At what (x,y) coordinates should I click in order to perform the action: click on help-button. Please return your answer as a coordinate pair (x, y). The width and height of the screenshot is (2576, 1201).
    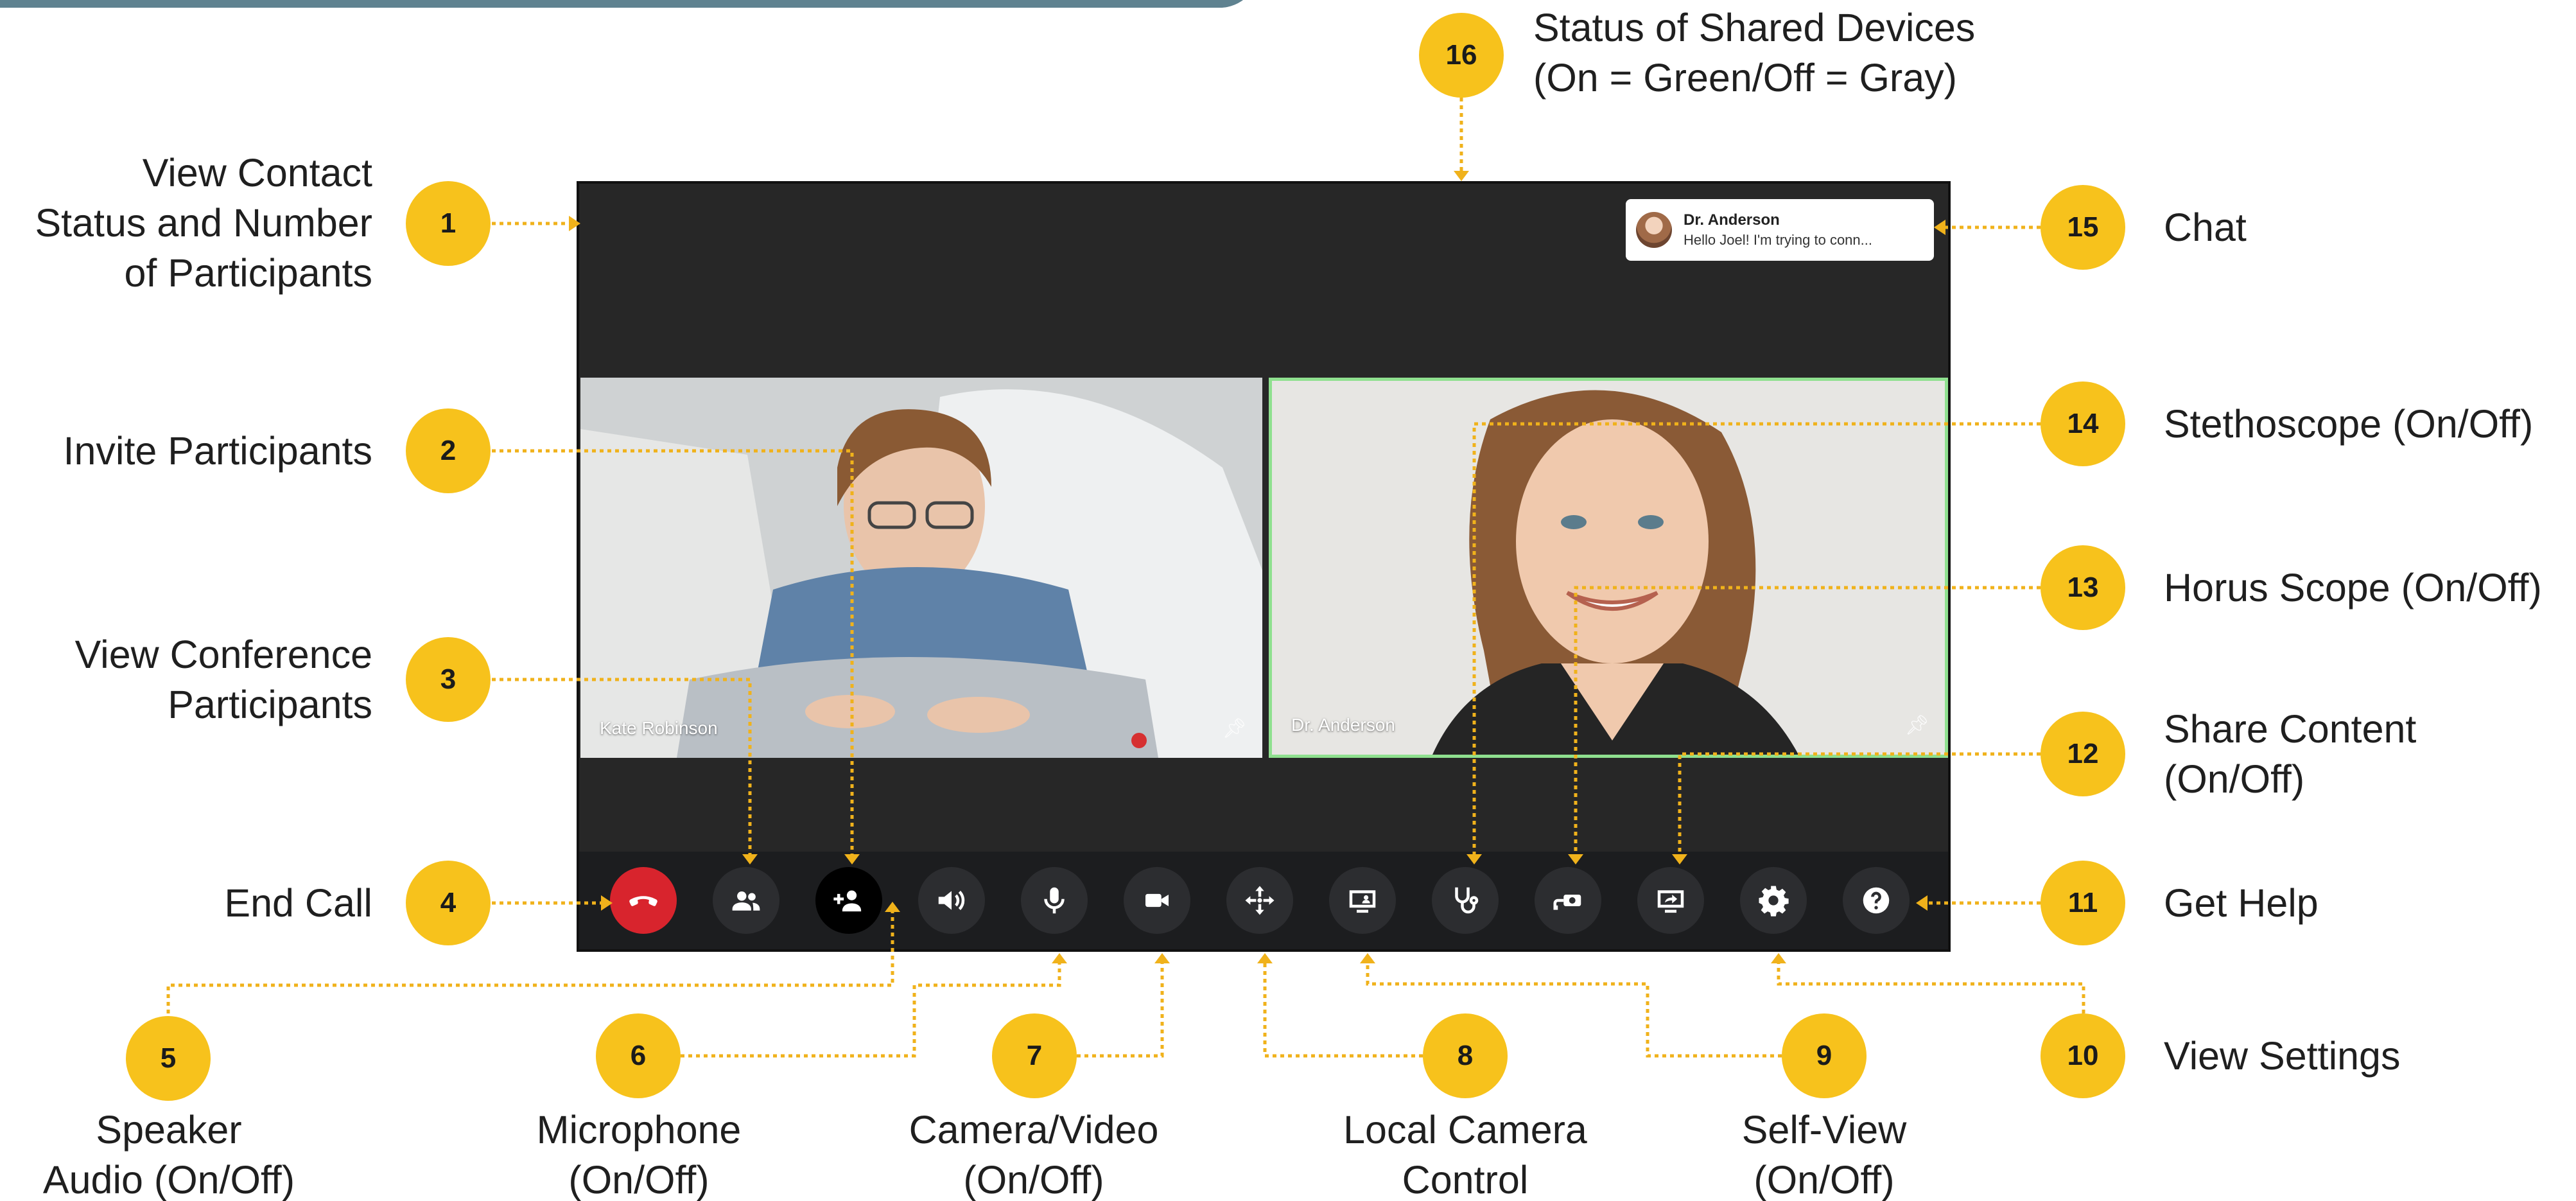
    Looking at the image, I should click on (1876, 900).